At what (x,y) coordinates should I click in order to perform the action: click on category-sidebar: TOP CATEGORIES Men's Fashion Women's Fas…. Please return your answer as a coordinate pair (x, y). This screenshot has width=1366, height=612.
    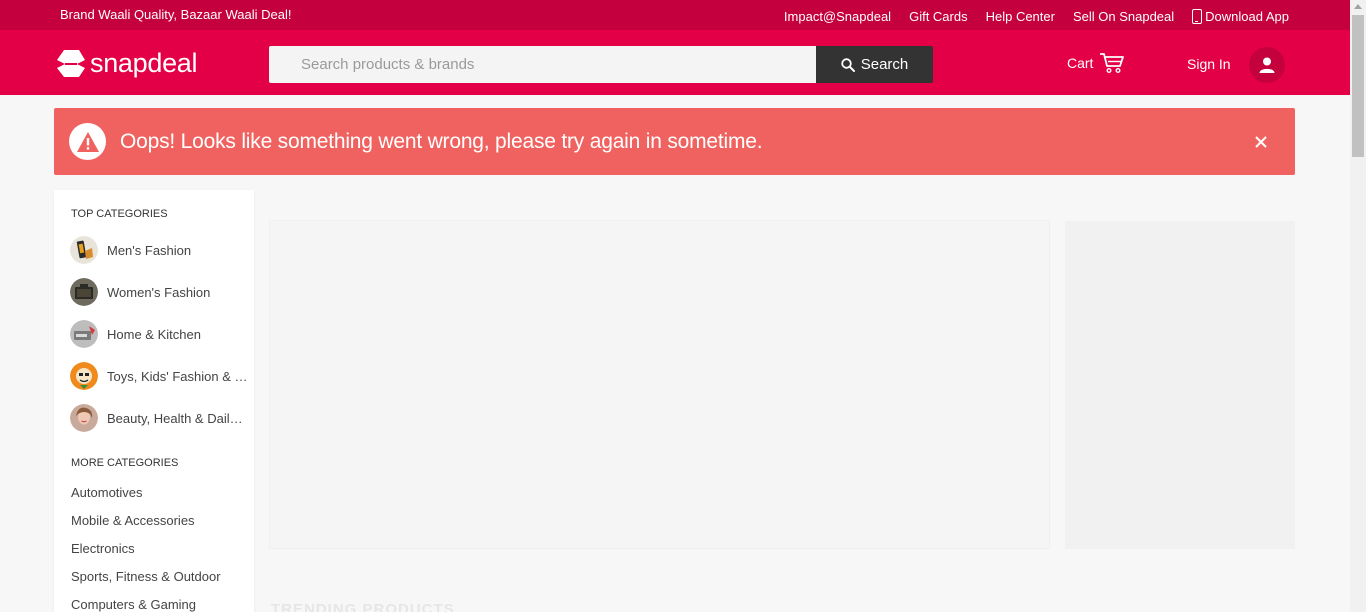
    Looking at the image, I should click on (154, 401).